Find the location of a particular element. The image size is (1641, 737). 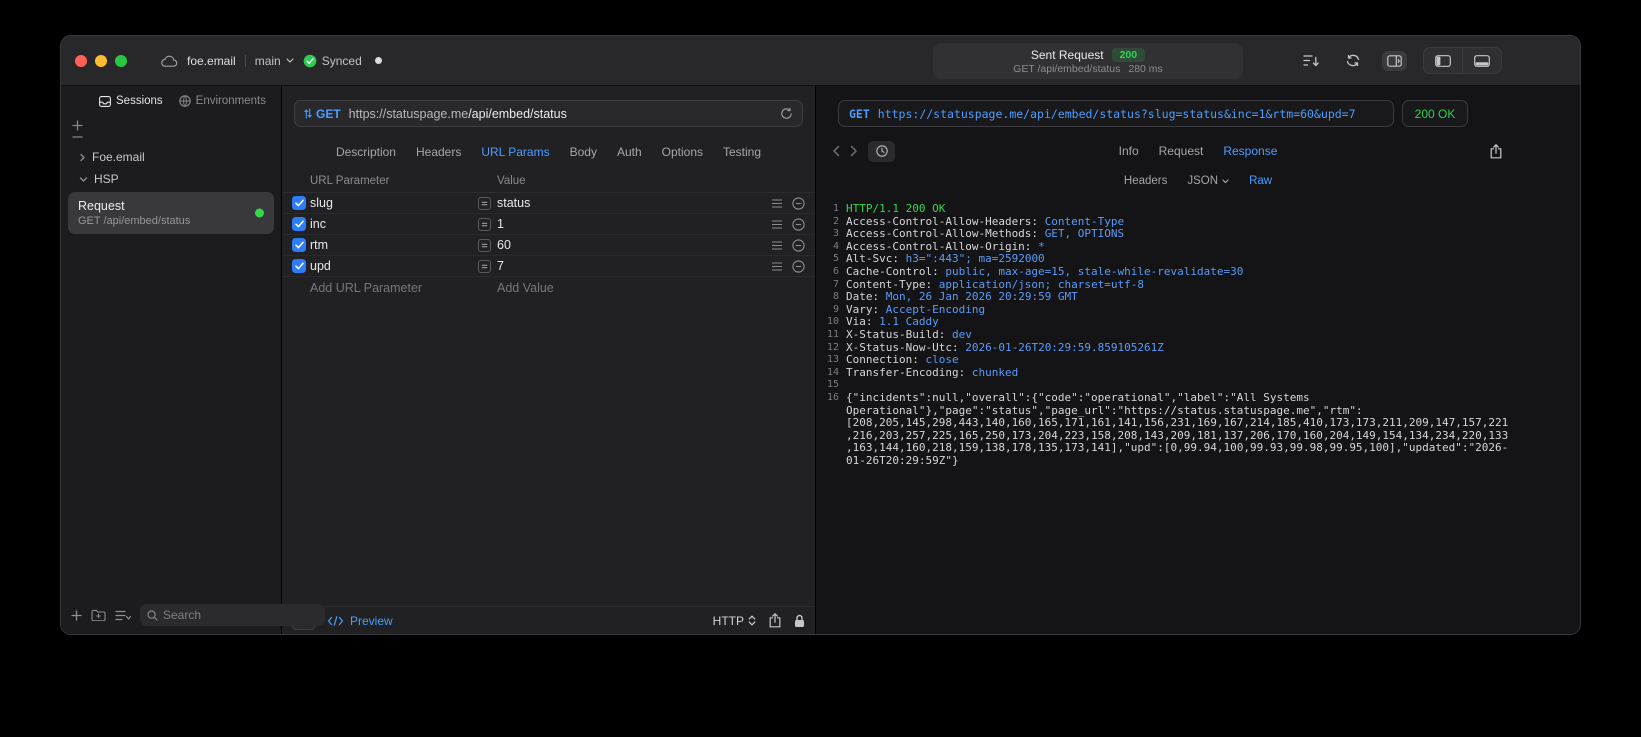

param-value-field: 7 is located at coordinates (500, 266).